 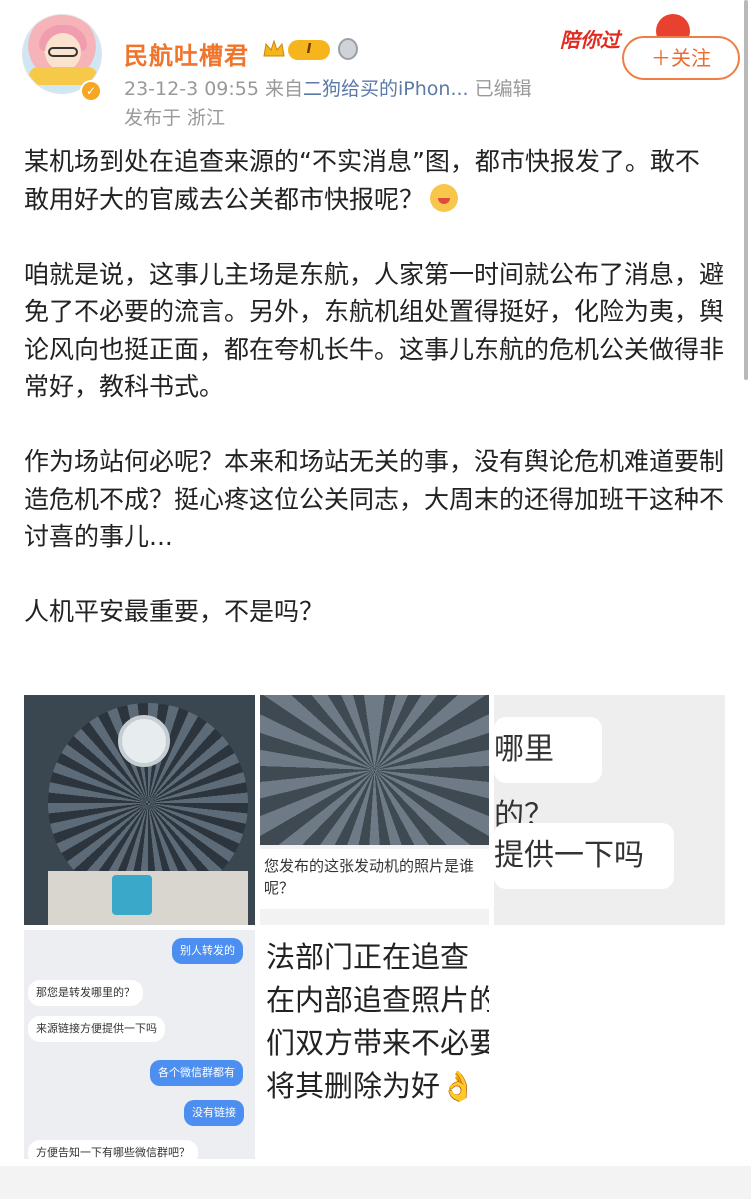 What do you see at coordinates (91, 91) in the screenshot?
I see `verified-badge-icon: ✓` at bounding box center [91, 91].